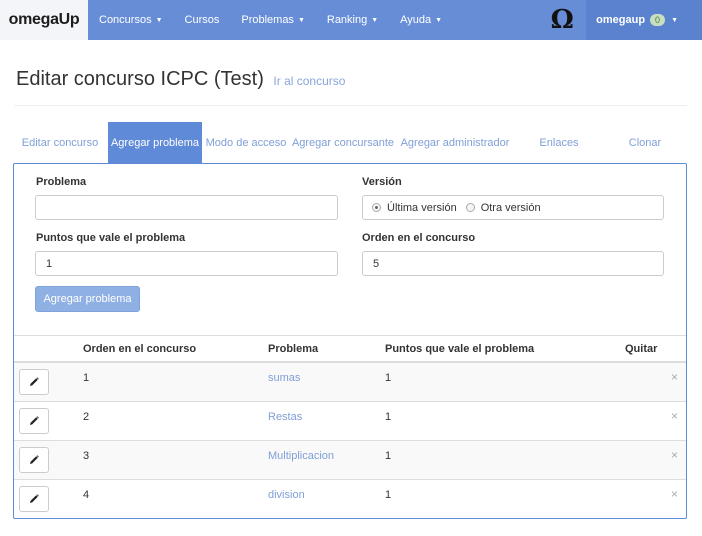 This screenshot has width=702, height=536. What do you see at coordinates (350, 421) in the screenshot?
I see `table-row: 2 Restas 1 ×` at bounding box center [350, 421].